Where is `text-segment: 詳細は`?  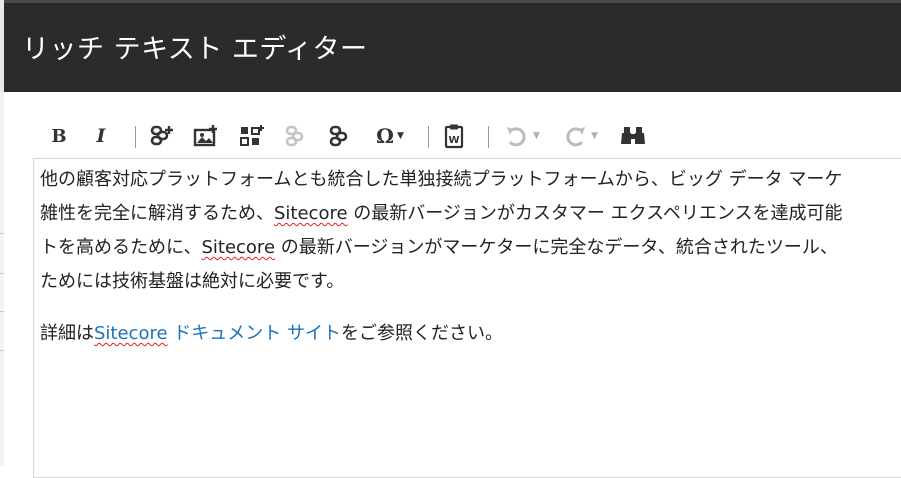 text-segment: 詳細は is located at coordinates (67, 333).